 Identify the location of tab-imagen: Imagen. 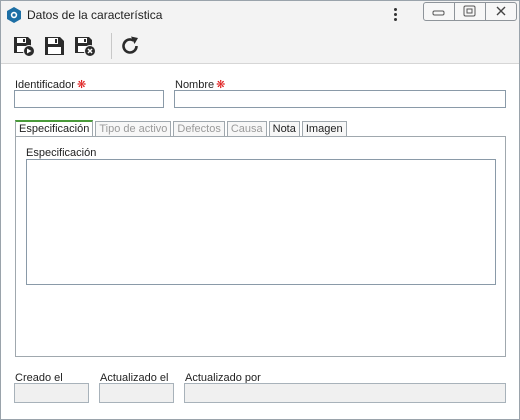
(324, 128).